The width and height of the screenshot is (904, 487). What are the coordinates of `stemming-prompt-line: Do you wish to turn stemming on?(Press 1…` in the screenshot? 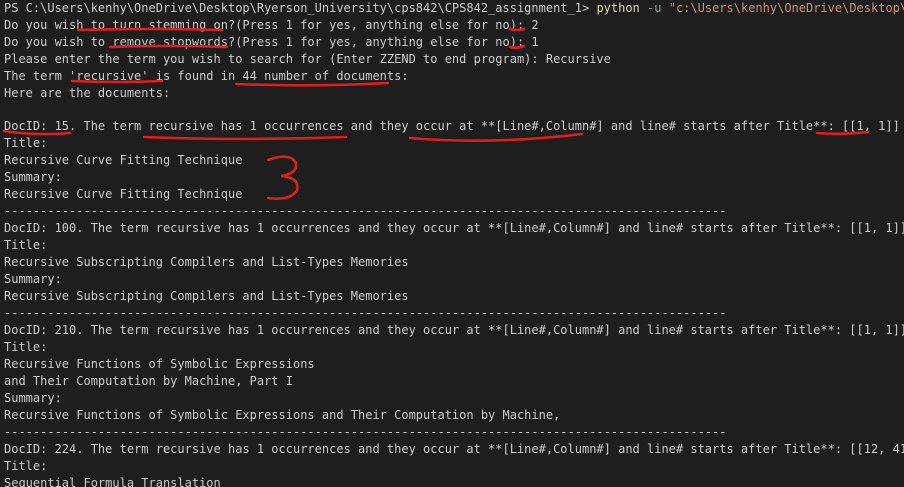 It's located at (271, 25).